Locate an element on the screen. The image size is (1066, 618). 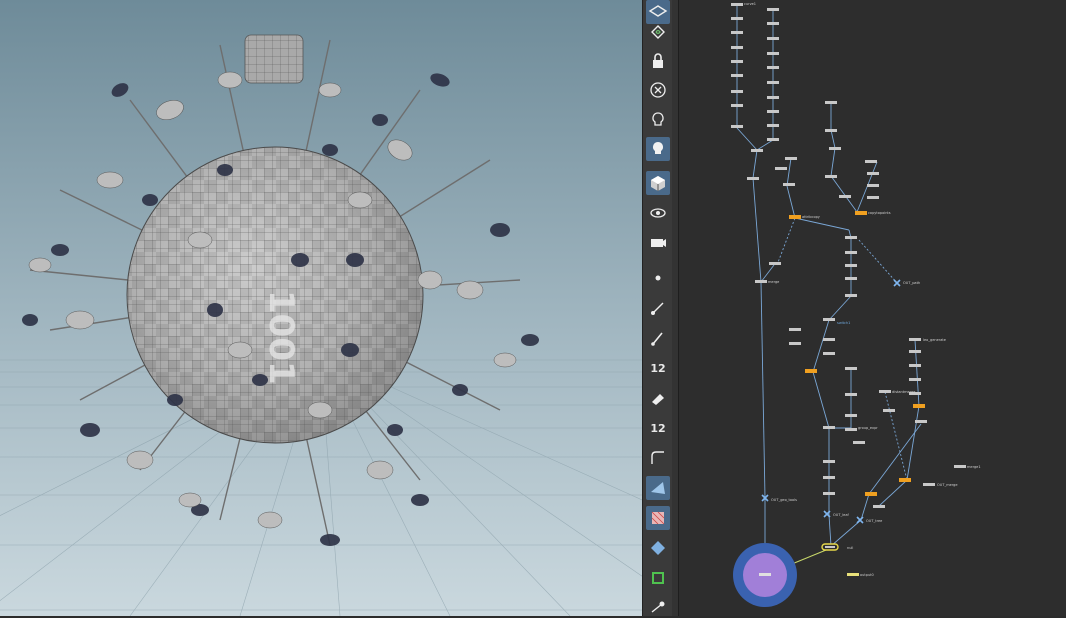
label-out-leaf: OUT_leaf is located at coordinates (841, 515).